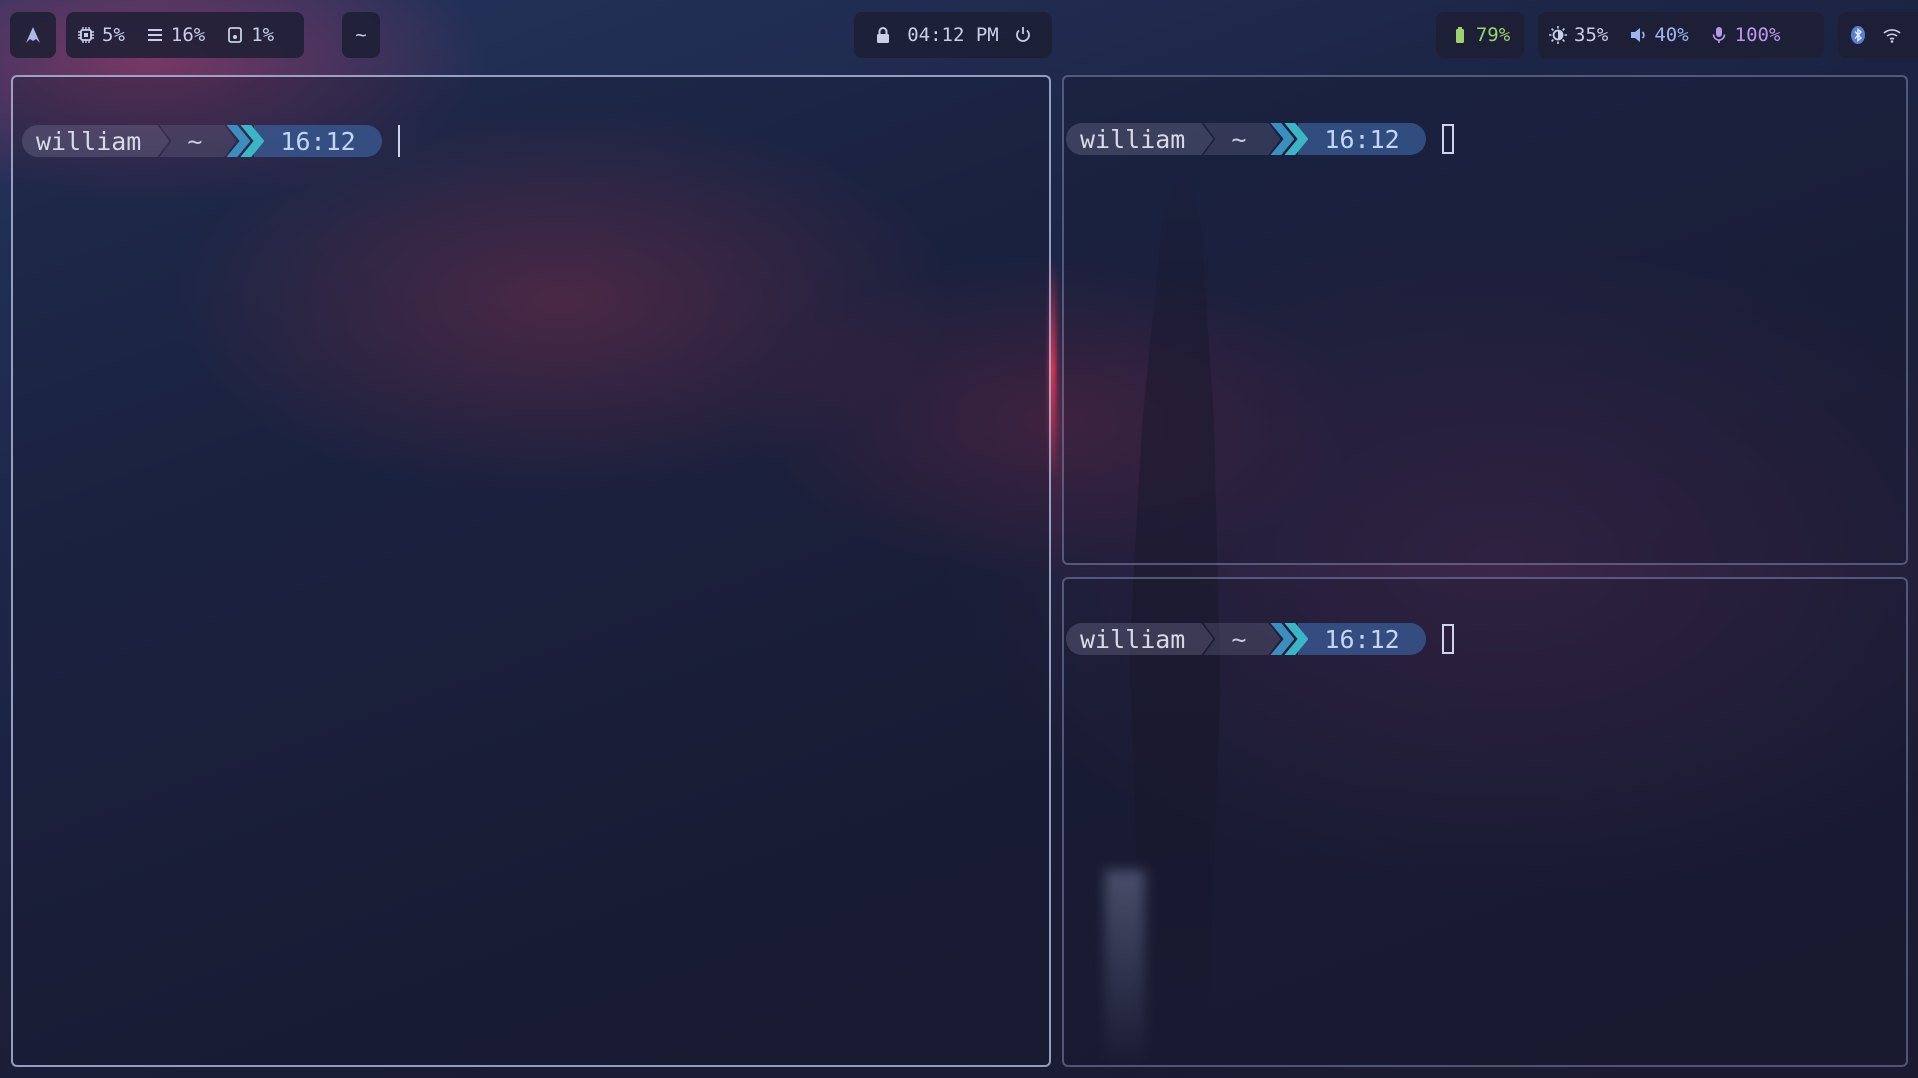 This screenshot has height=1078, width=1918. Describe the element at coordinates (1638, 35) in the screenshot. I see `volume-icon` at that location.